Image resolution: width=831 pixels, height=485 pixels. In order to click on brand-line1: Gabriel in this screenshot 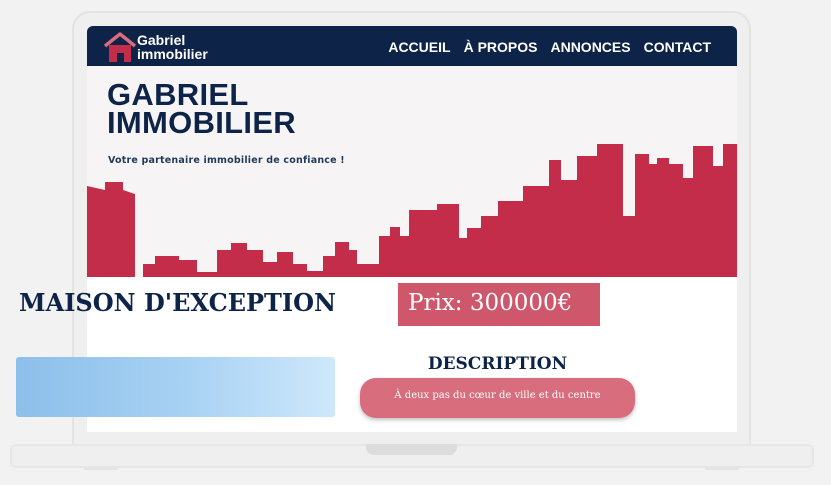, I will do `click(161, 40)`.